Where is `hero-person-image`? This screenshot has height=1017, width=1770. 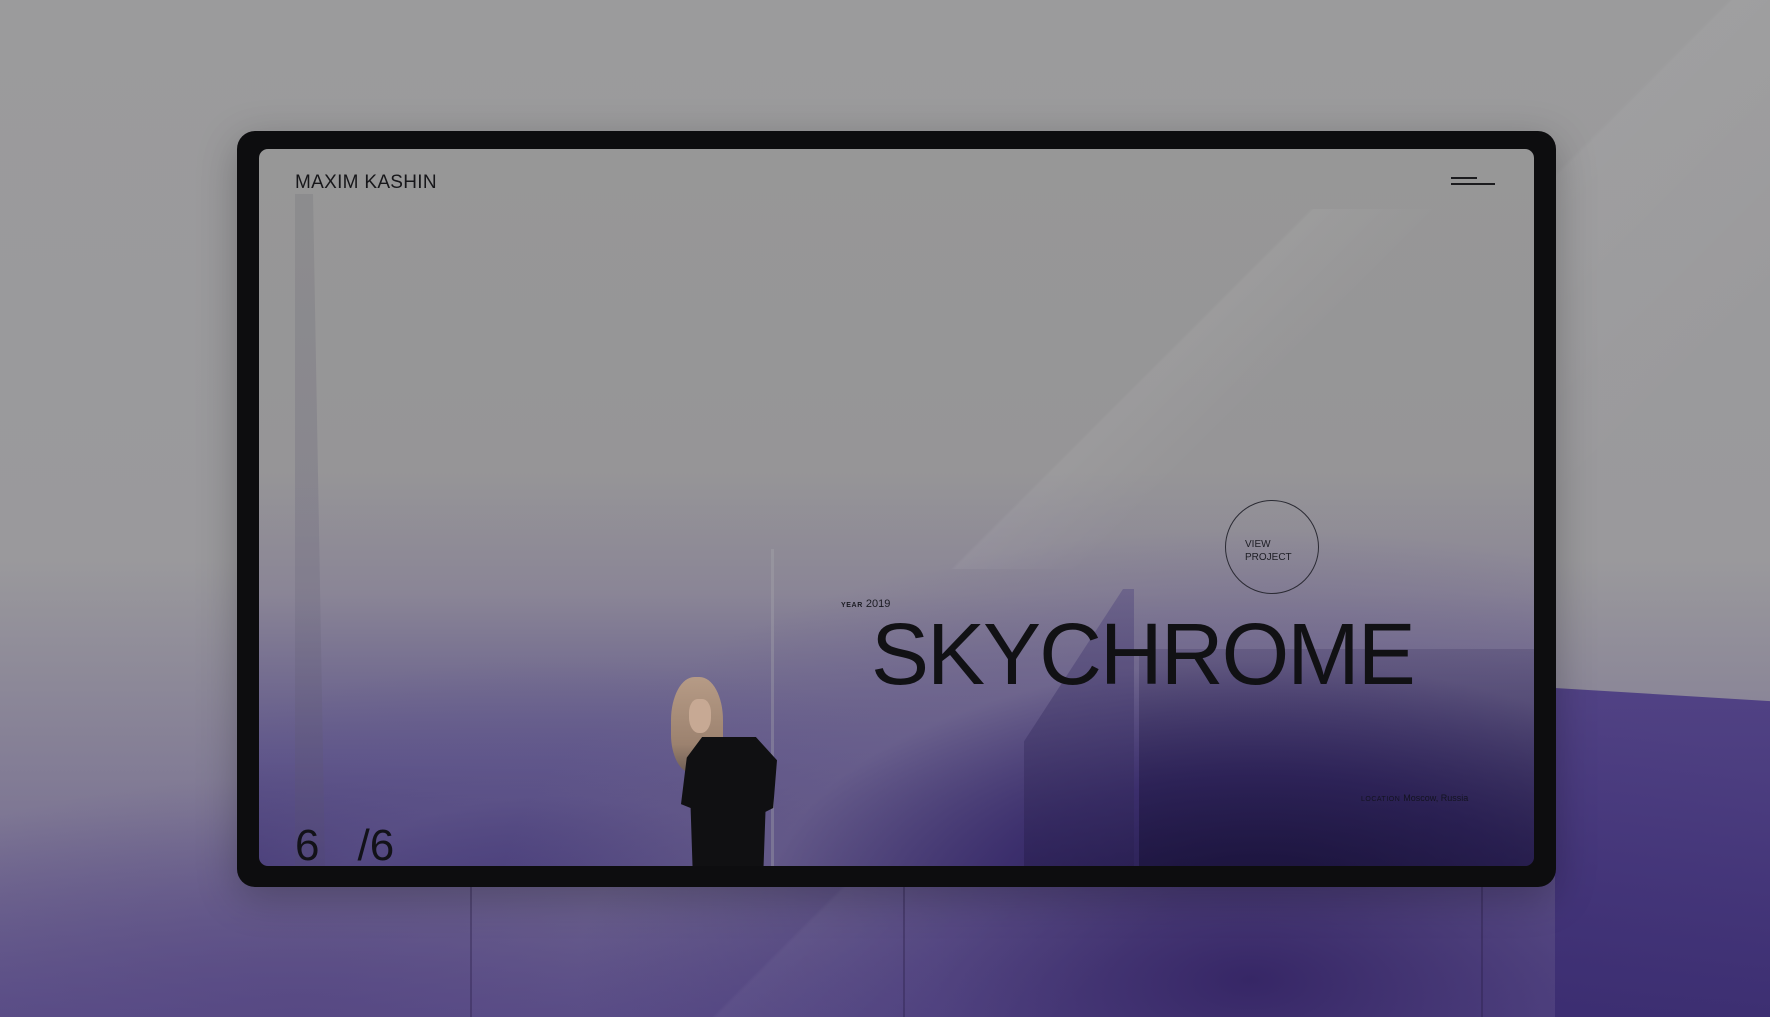 hero-person-image is located at coordinates (722, 771).